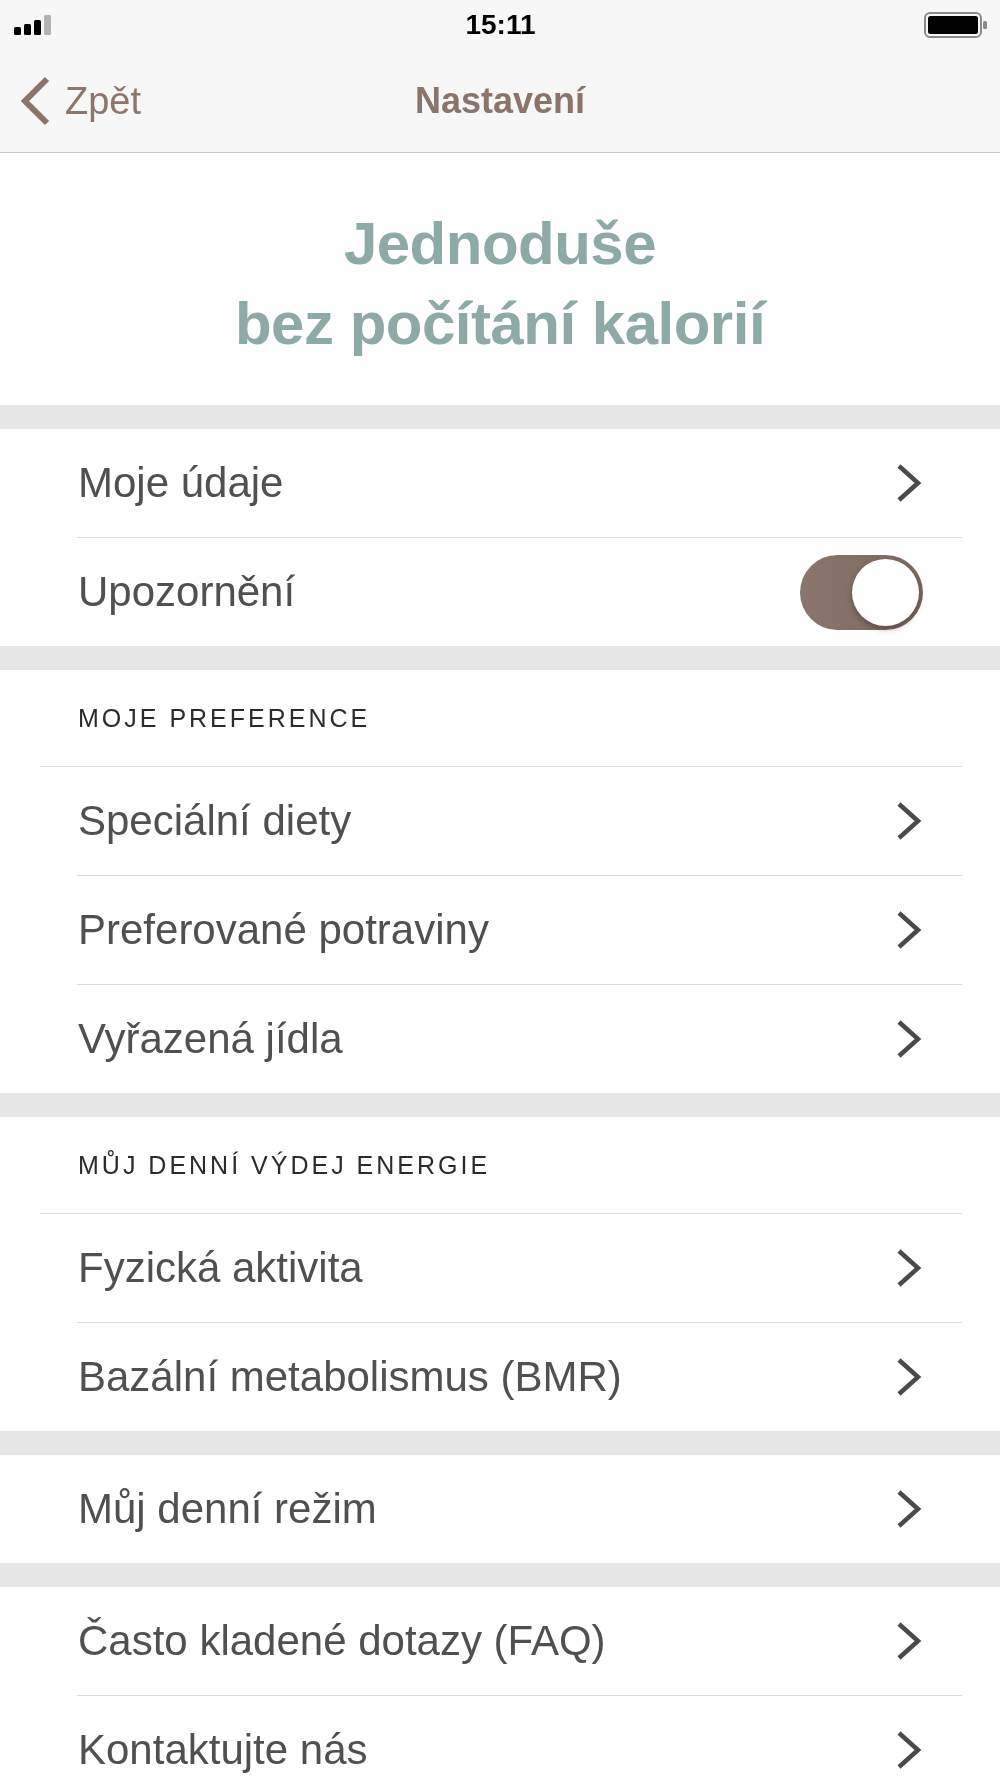  I want to click on setting-label: Upozornění, so click(187, 592).